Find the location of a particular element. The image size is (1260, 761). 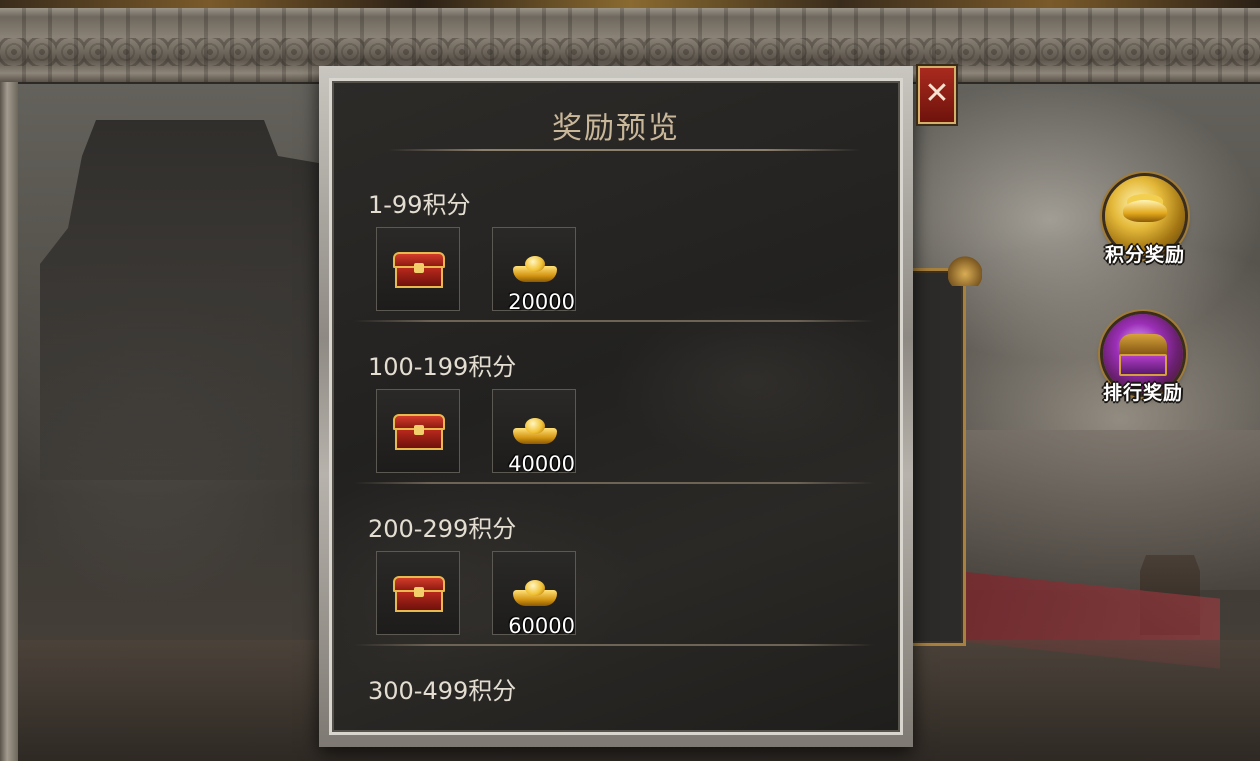

close-button: ✕ is located at coordinates (937, 95).